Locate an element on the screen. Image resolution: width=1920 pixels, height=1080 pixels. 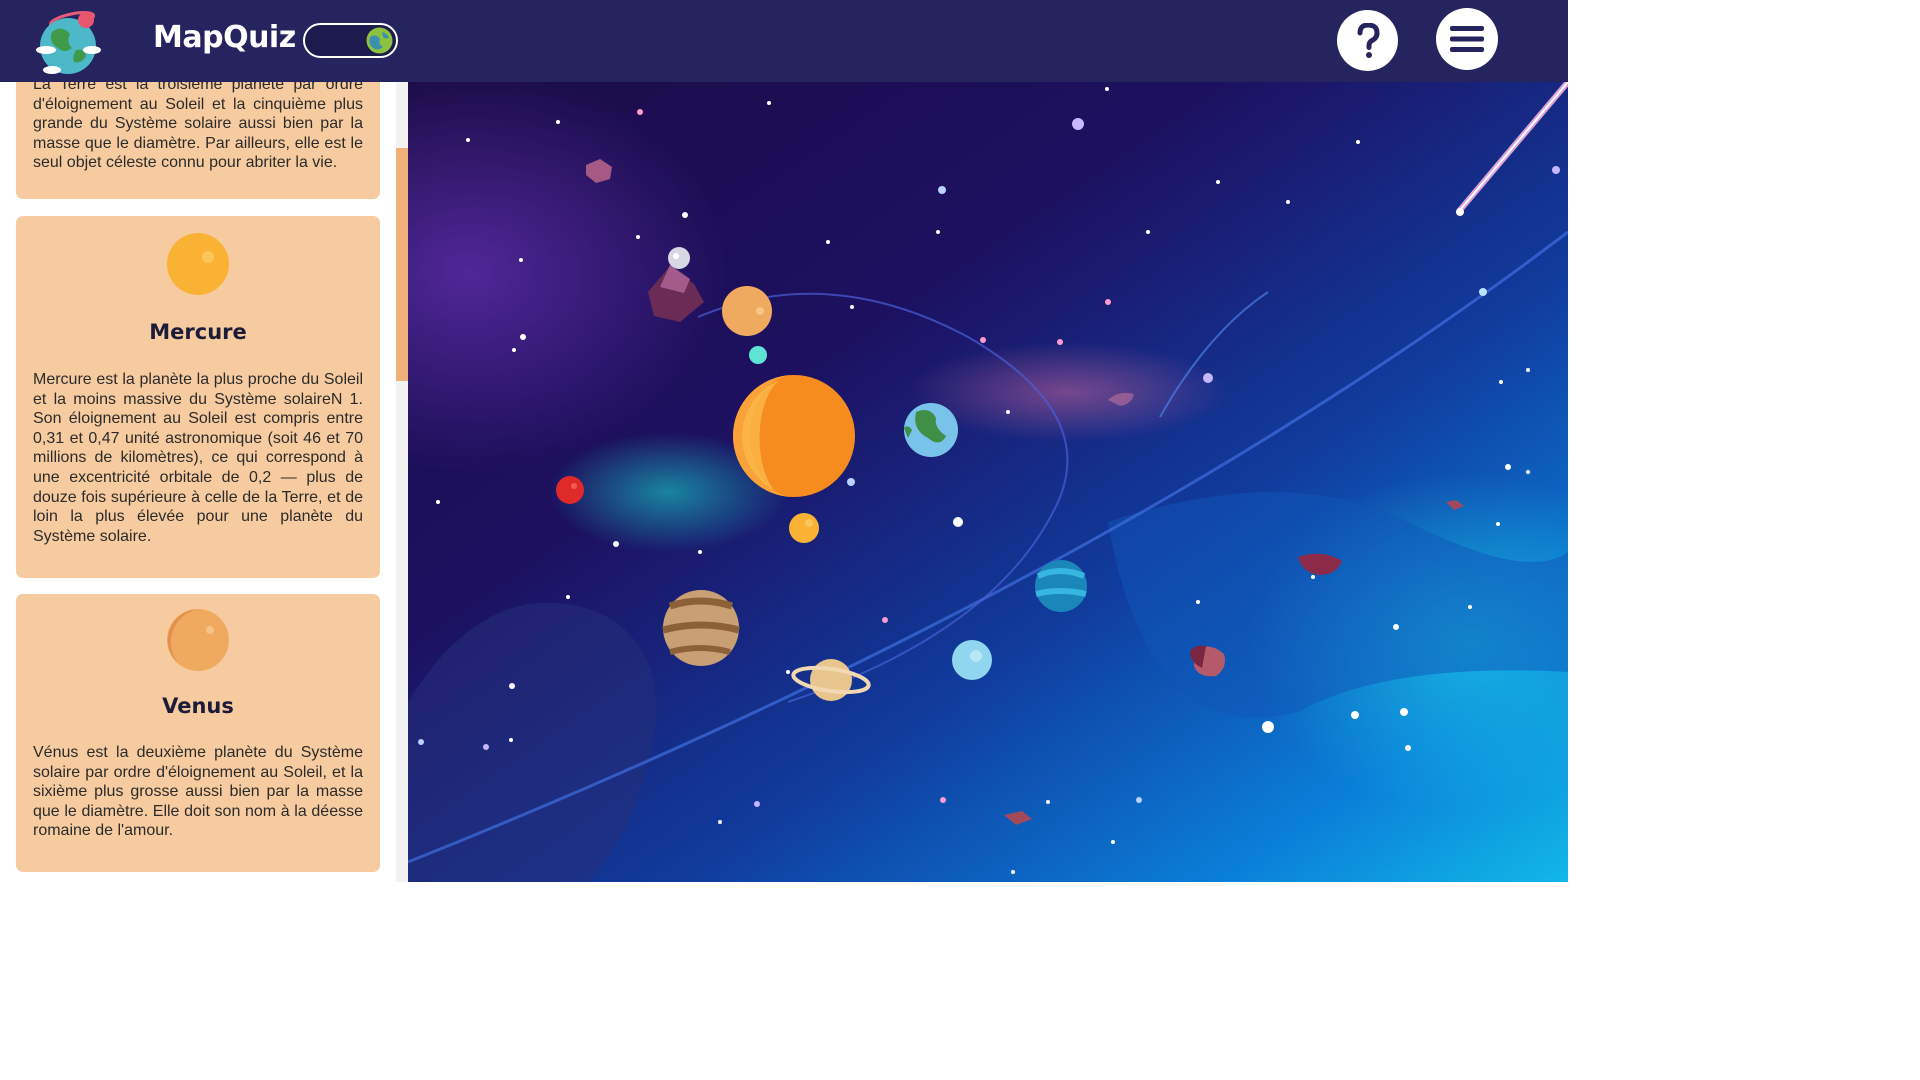
brand-title: MapQuiz is located at coordinates (224, 37).